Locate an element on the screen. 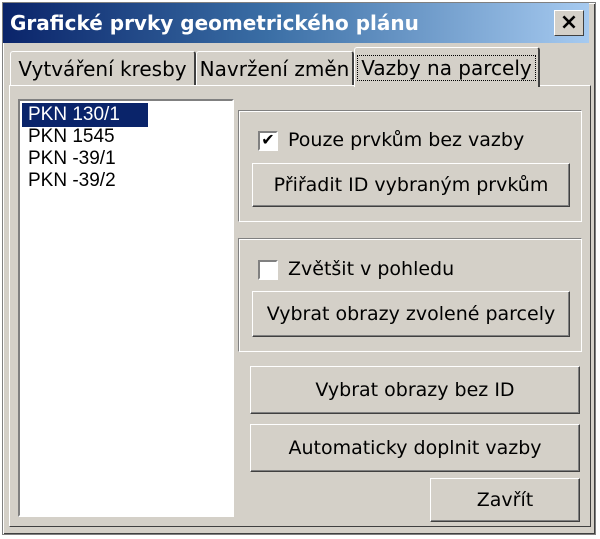 This screenshot has height=539, width=600. tab-navrzeni-zmen: Navržení změn is located at coordinates (275, 68).